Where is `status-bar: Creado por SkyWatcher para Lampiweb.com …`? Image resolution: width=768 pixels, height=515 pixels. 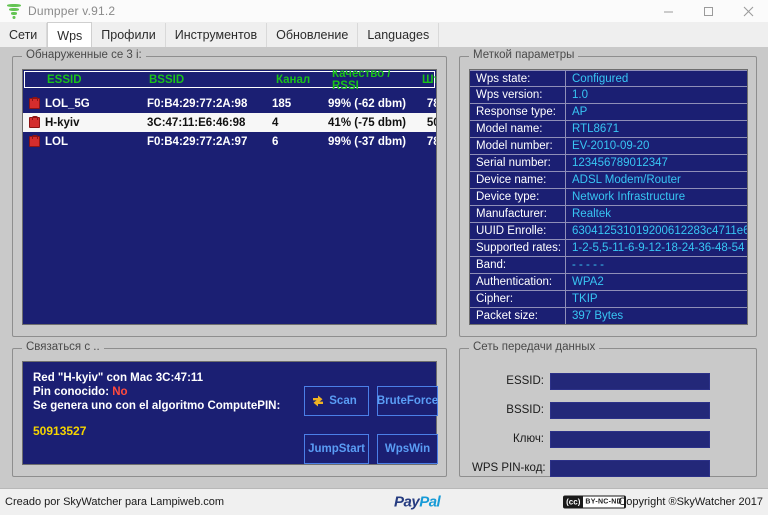
status-bar: Creado por SkyWatcher para Lampiweb.com … is located at coordinates (384, 501).